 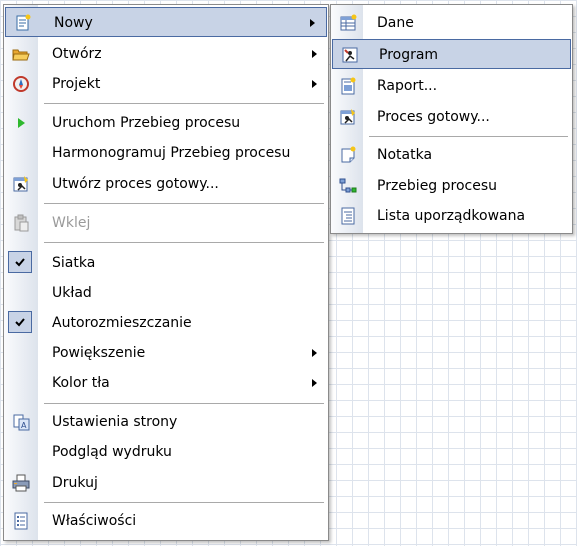 What do you see at coordinates (71, 223) in the screenshot?
I see `menu-item-label: Wklej` at bounding box center [71, 223].